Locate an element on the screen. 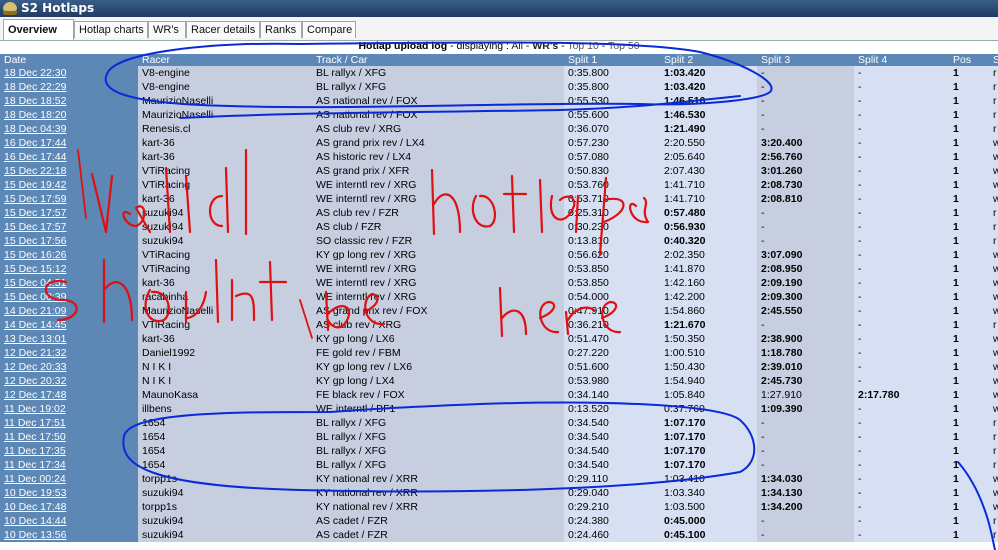  date-link: 18 Dec 22:30 is located at coordinates (35, 73).